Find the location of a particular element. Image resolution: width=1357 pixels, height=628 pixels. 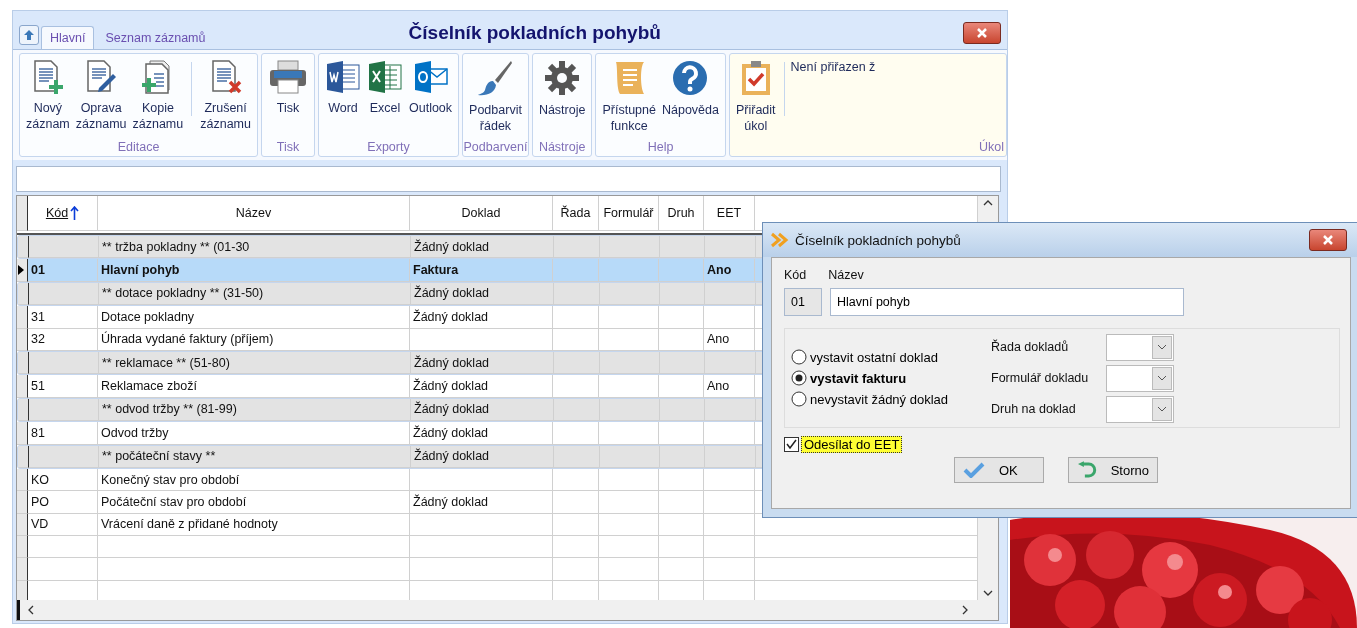

table-cell: Ano is located at coordinates (718, 386).